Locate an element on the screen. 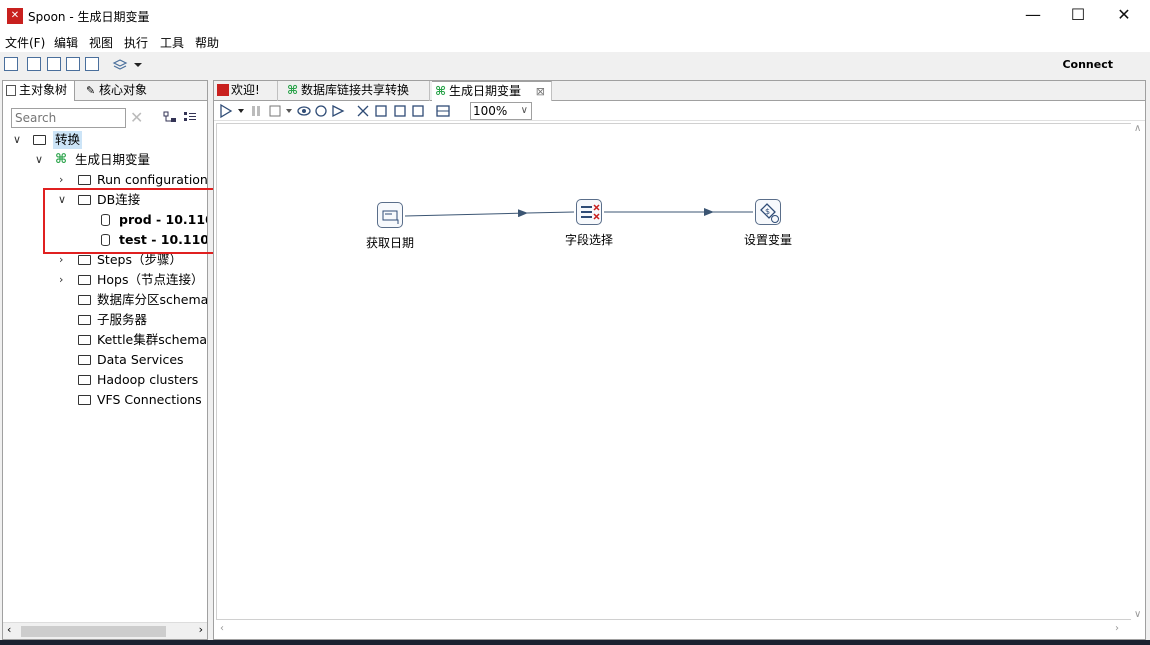 The height and width of the screenshot is (645, 1150). zoom-select: 100% ∨ is located at coordinates (501, 111).